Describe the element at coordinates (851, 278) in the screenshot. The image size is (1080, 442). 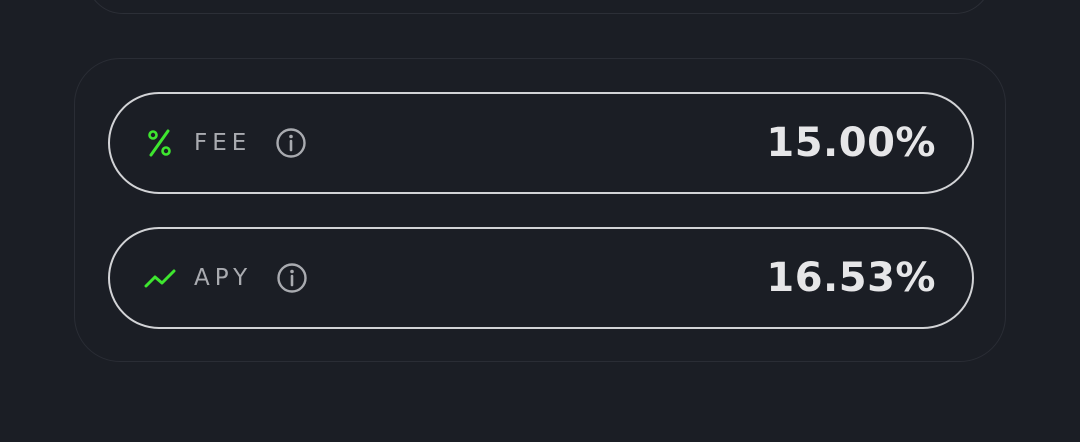
I see `apy-value: 16.53%` at that location.